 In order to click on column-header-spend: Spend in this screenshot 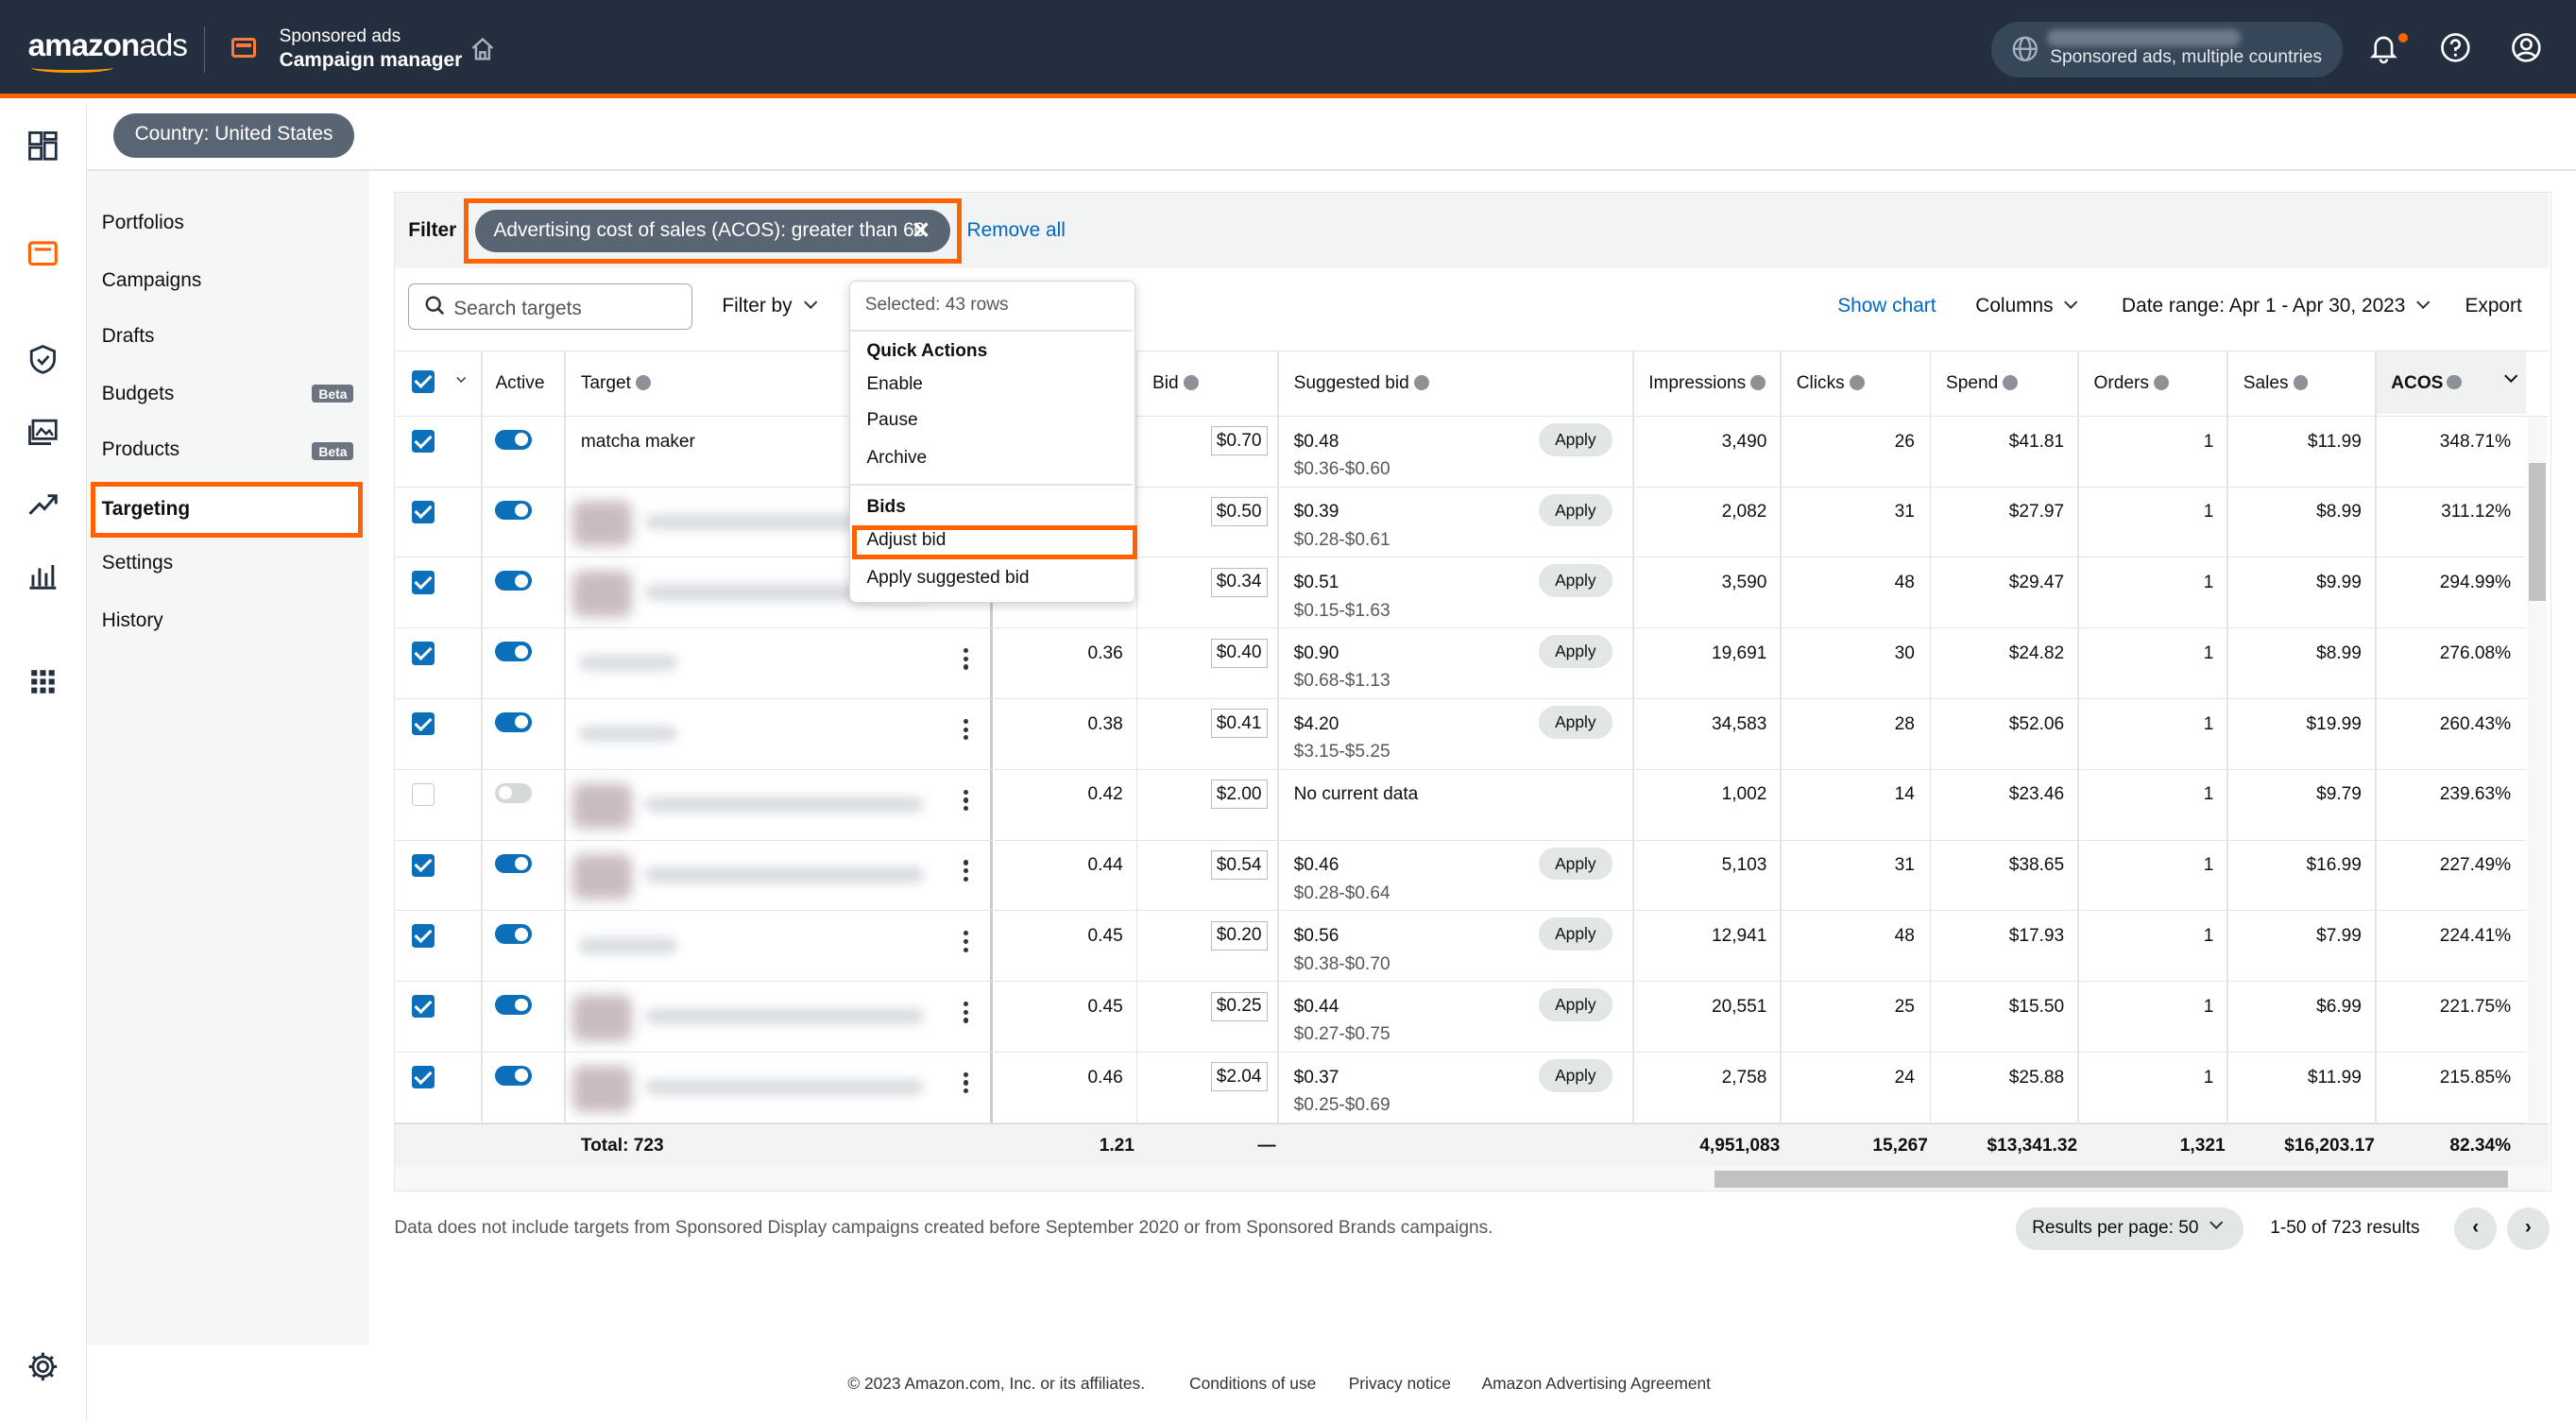, I will do `click(1983, 383)`.